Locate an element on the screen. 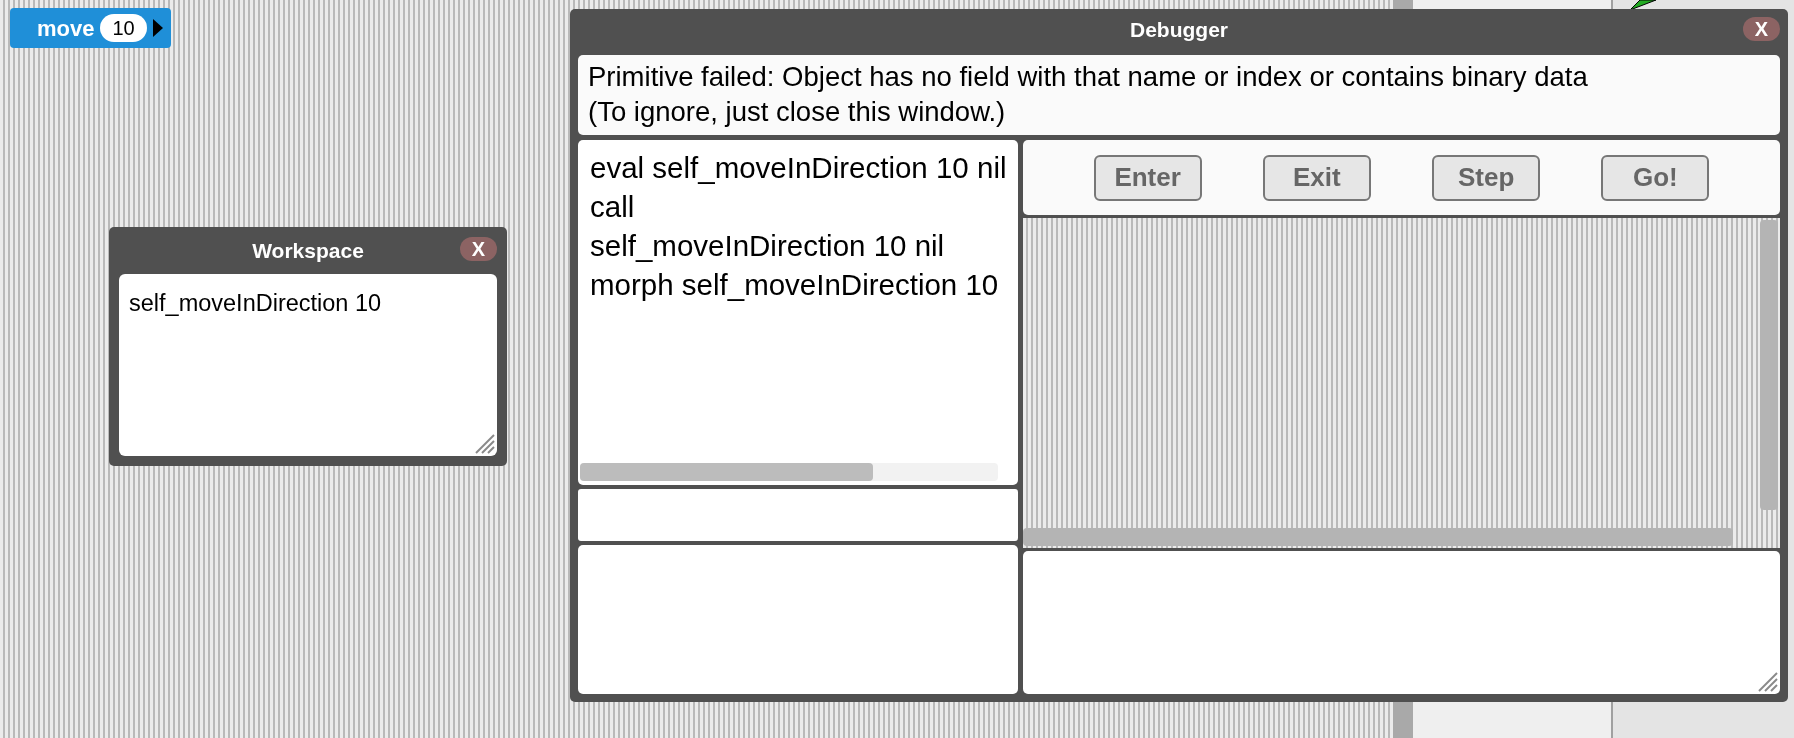 Image resolution: width=1794 pixels, height=738 pixels. input-field is located at coordinates (798, 515).